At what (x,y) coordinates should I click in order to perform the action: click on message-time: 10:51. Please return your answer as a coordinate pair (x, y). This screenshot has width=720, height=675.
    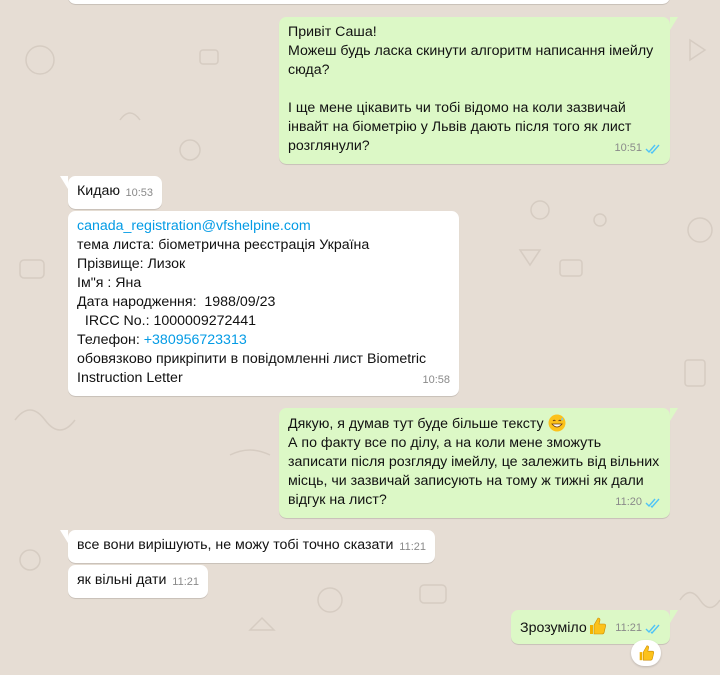
    Looking at the image, I should click on (628, 148).